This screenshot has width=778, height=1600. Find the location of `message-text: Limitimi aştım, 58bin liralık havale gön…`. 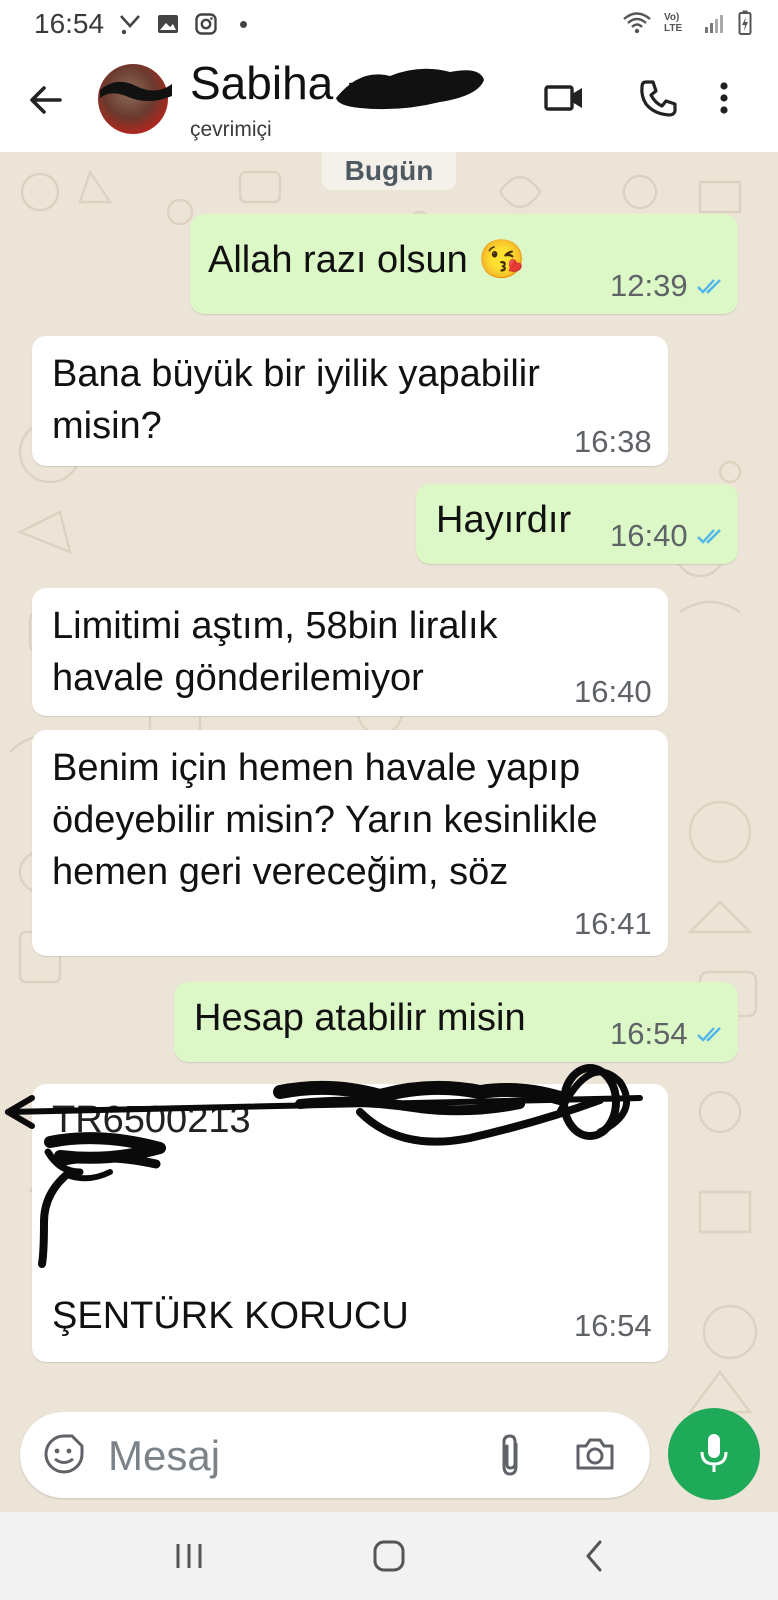

message-text: Limitimi aştım, 58bin liralık havale gön… is located at coordinates (275, 652).